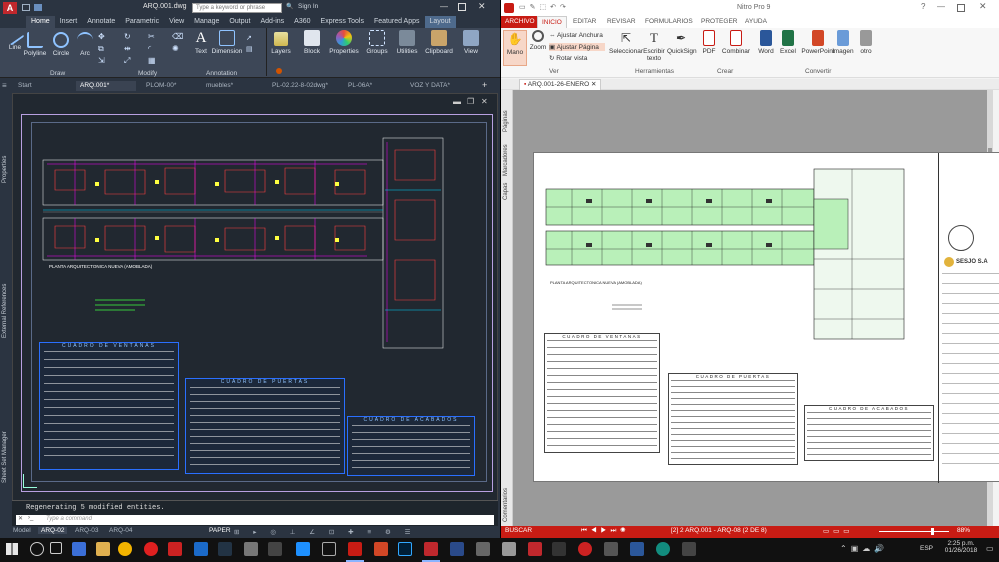 The width and height of the screenshot is (999, 562). What do you see at coordinates (926, 548) in the screenshot?
I see `input-language: ESP` at bounding box center [926, 548].